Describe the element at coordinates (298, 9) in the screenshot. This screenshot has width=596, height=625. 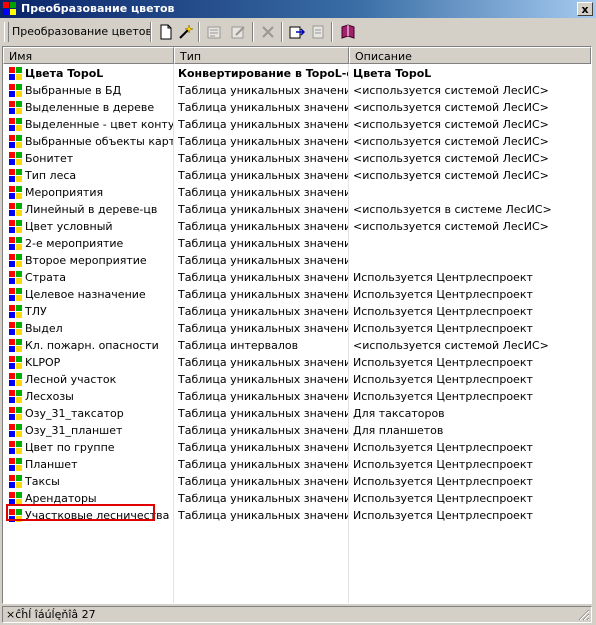
I see `title-bar: Преобразование цветов x` at that location.